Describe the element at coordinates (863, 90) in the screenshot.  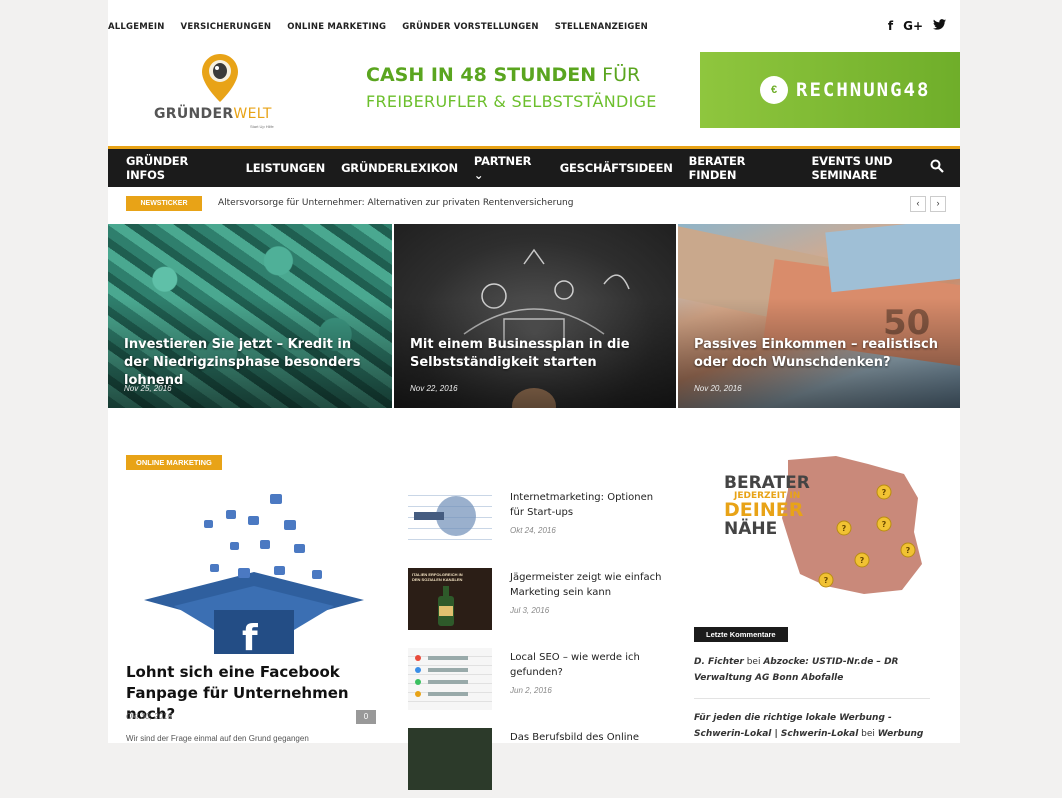
I see `banner-brand-name: RECHNUNG48` at that location.